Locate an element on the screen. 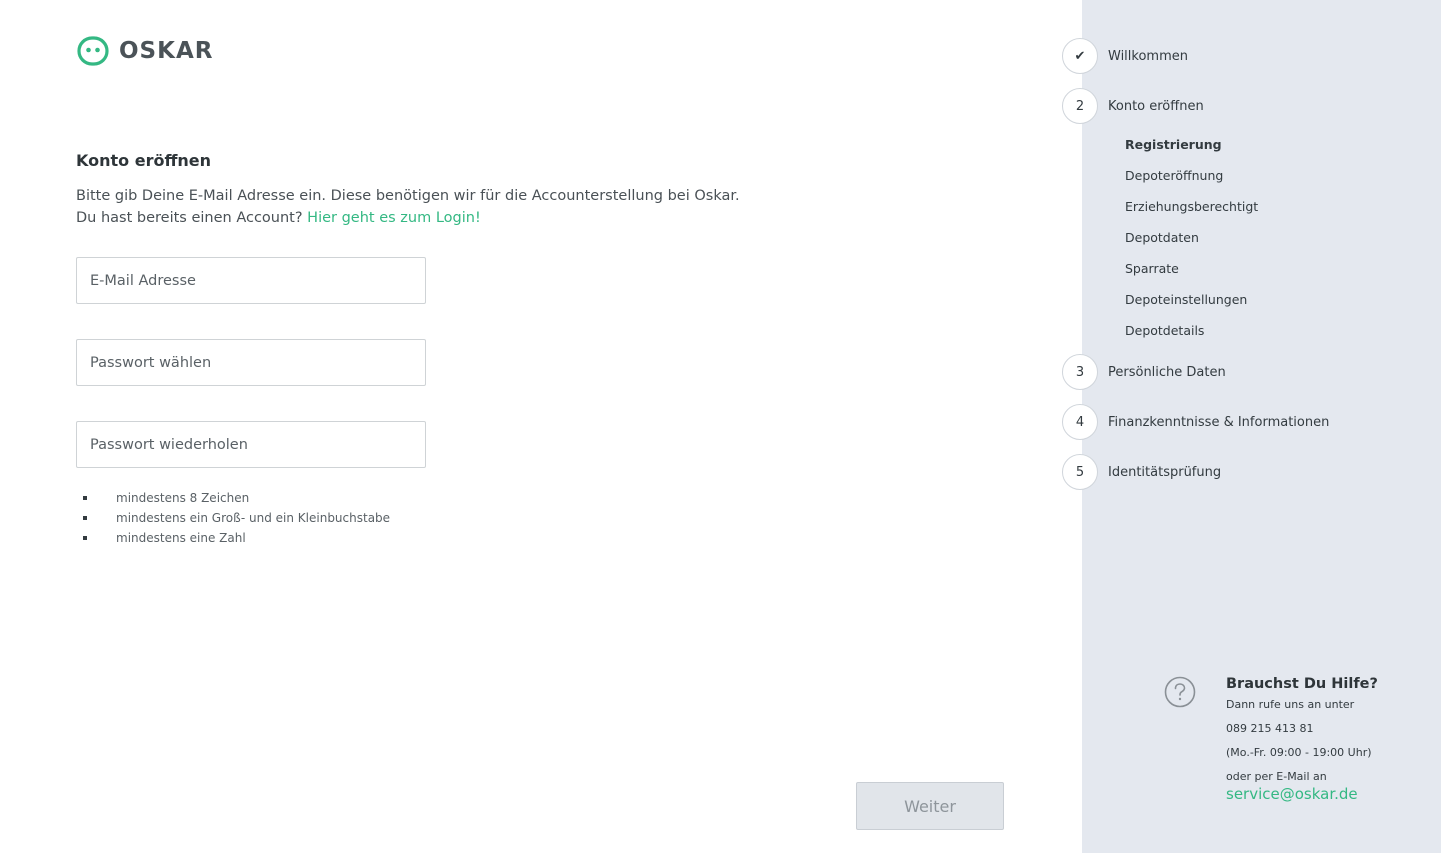  substep-erziehungsberechtigt: Erziehungsberechtigt is located at coordinates (1191, 211).